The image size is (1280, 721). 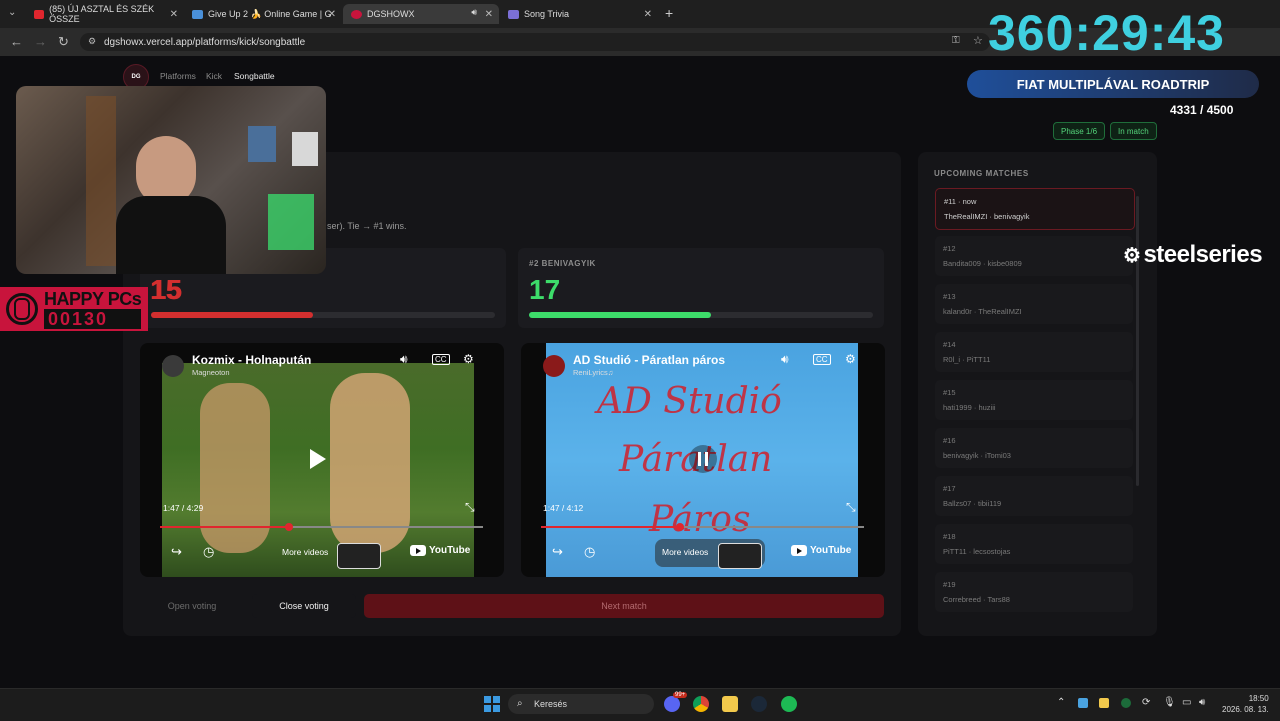 What do you see at coordinates (63, 42) in the screenshot?
I see `reload-icon: ↻` at bounding box center [63, 42].